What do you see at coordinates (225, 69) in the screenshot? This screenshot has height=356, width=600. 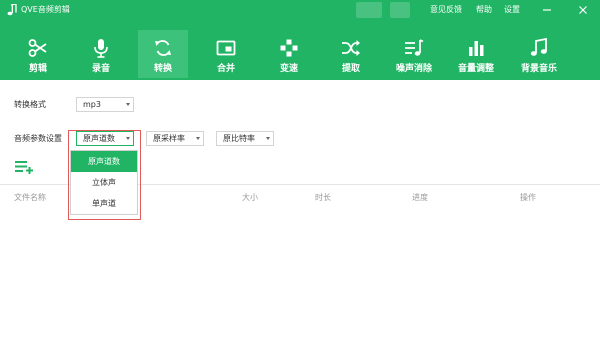 I see `tool-label: 合并` at bounding box center [225, 69].